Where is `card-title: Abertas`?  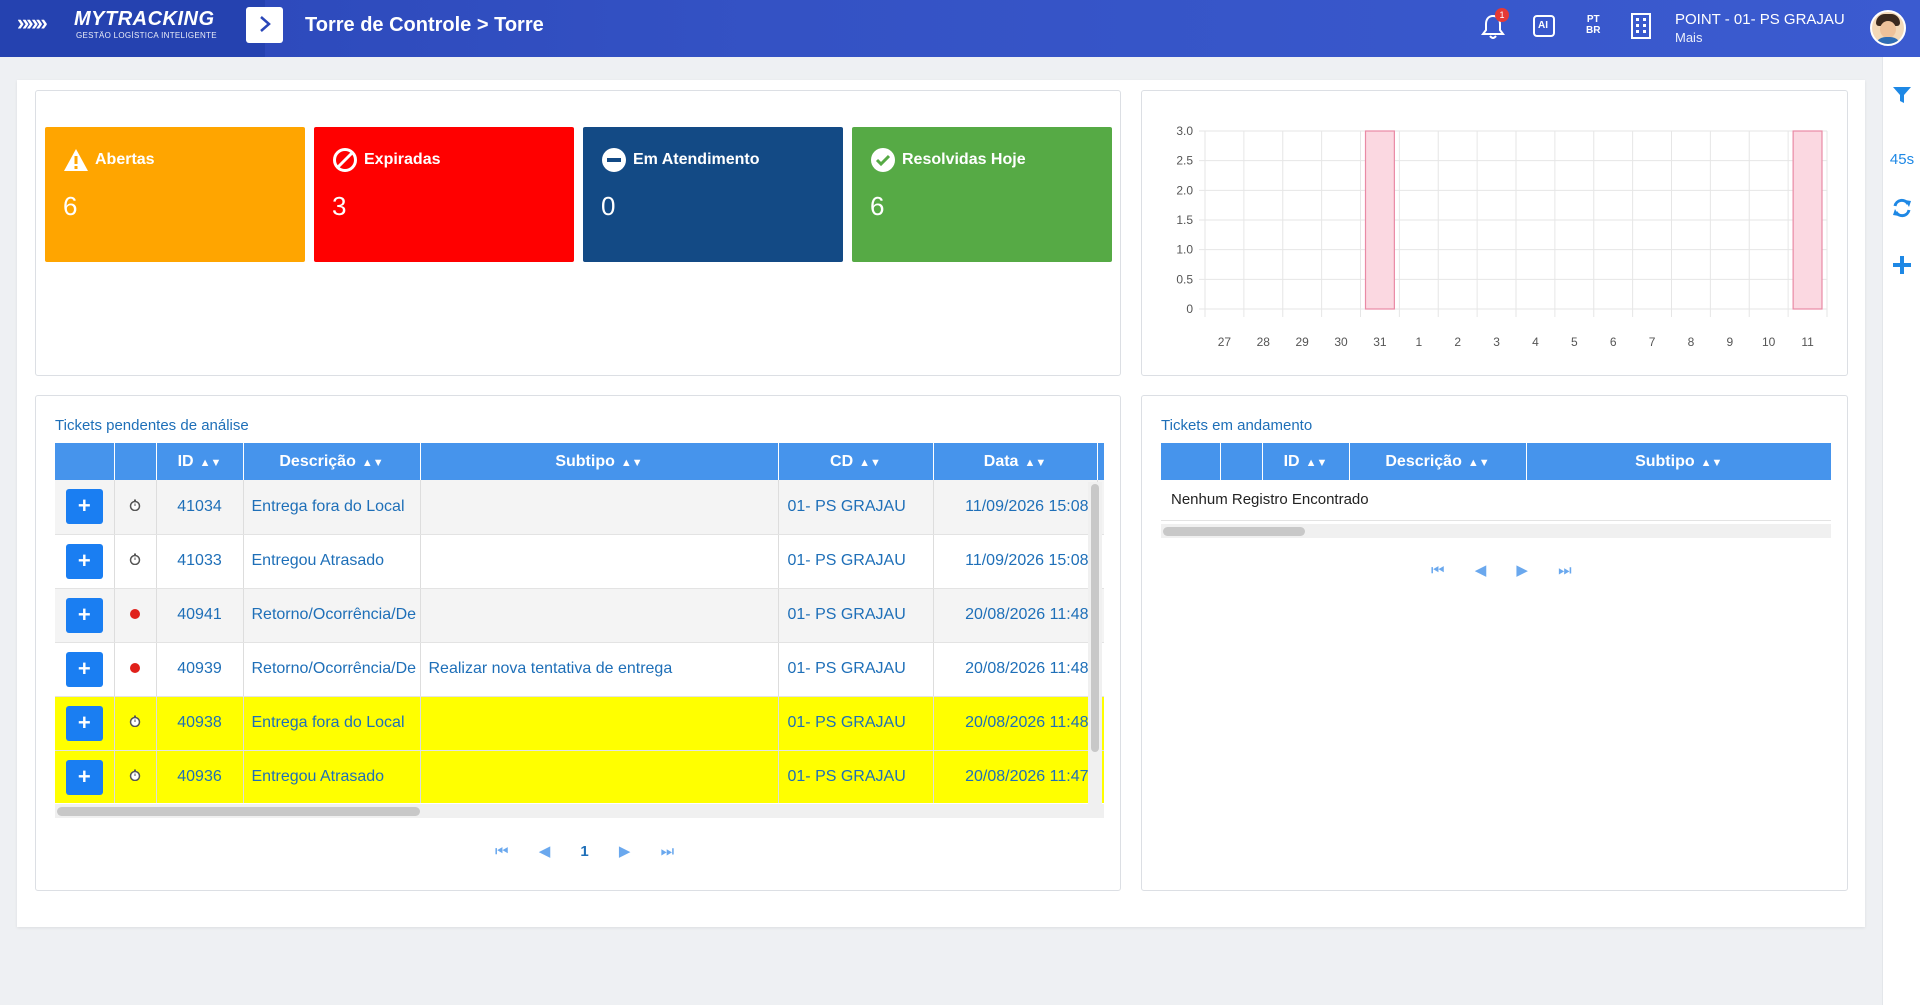 card-title: Abertas is located at coordinates (125, 159).